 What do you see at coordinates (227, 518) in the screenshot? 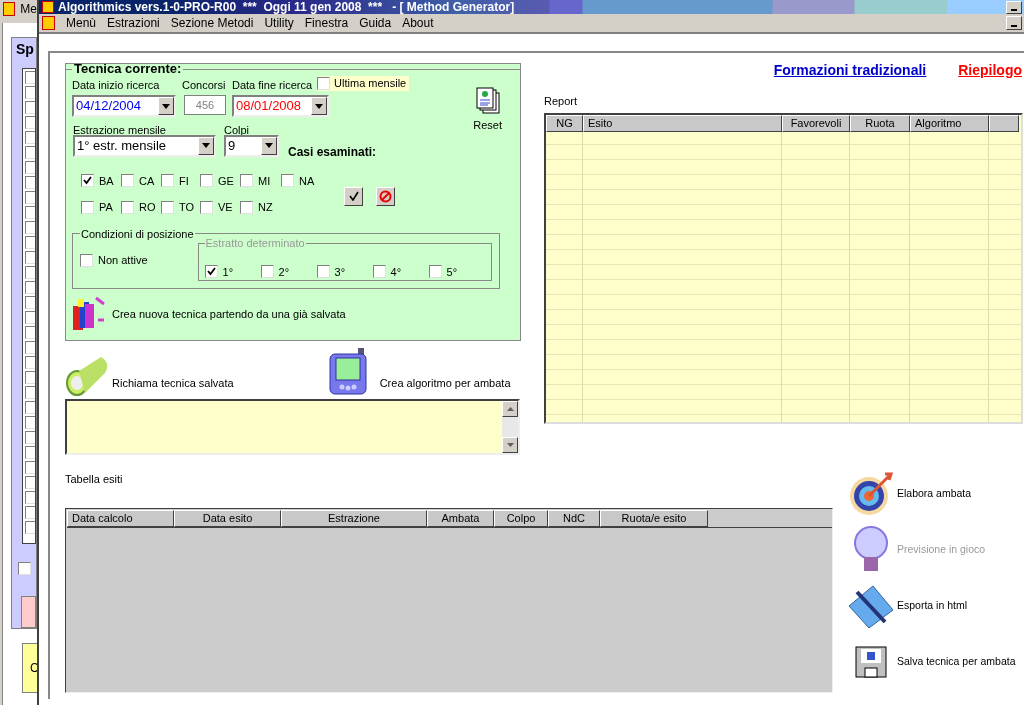
I see `column-header: Data esito` at bounding box center [227, 518].